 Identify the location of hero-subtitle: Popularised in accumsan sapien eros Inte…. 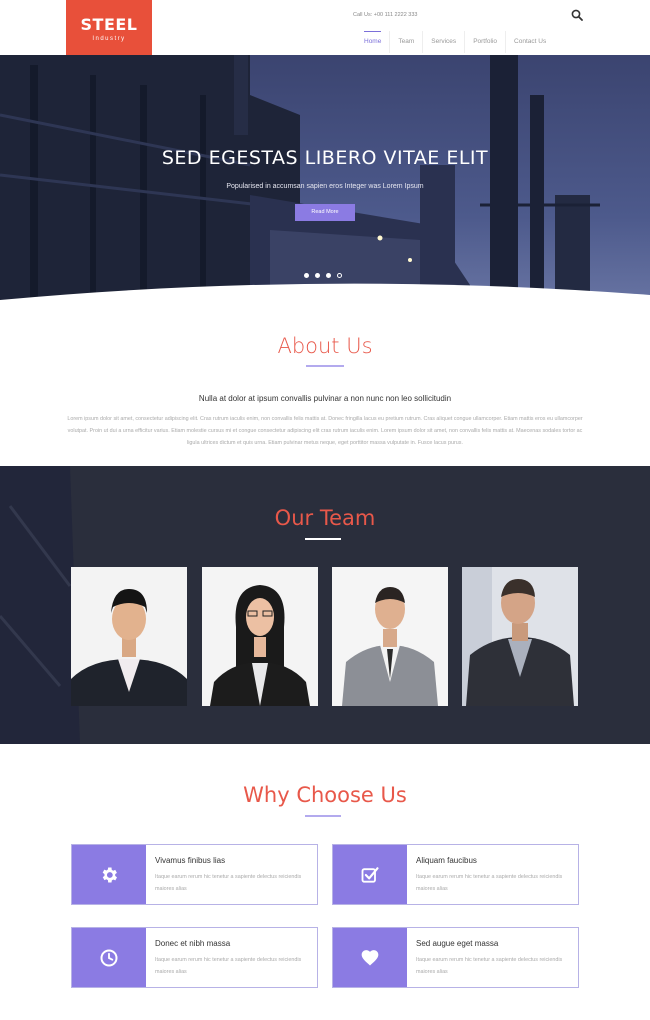
(325, 186).